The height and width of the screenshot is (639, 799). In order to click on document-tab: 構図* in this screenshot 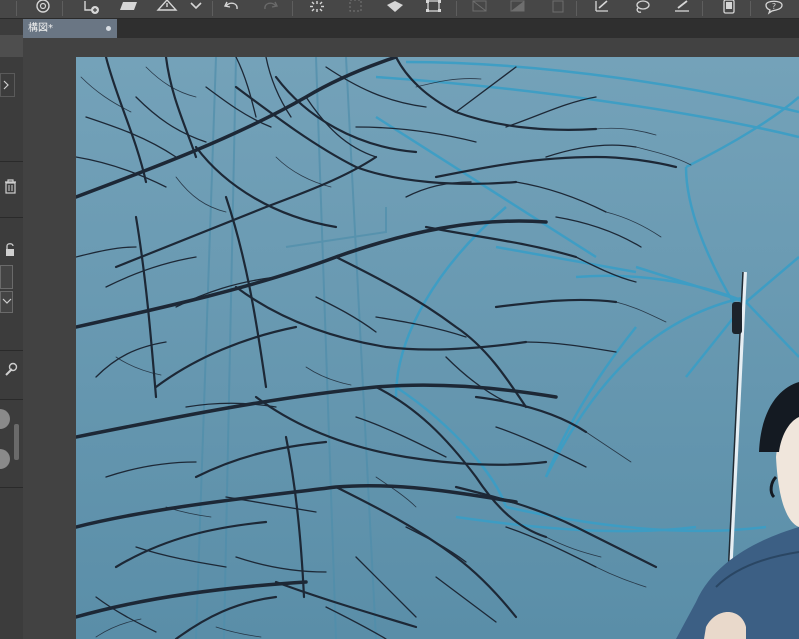, I will do `click(70, 28)`.